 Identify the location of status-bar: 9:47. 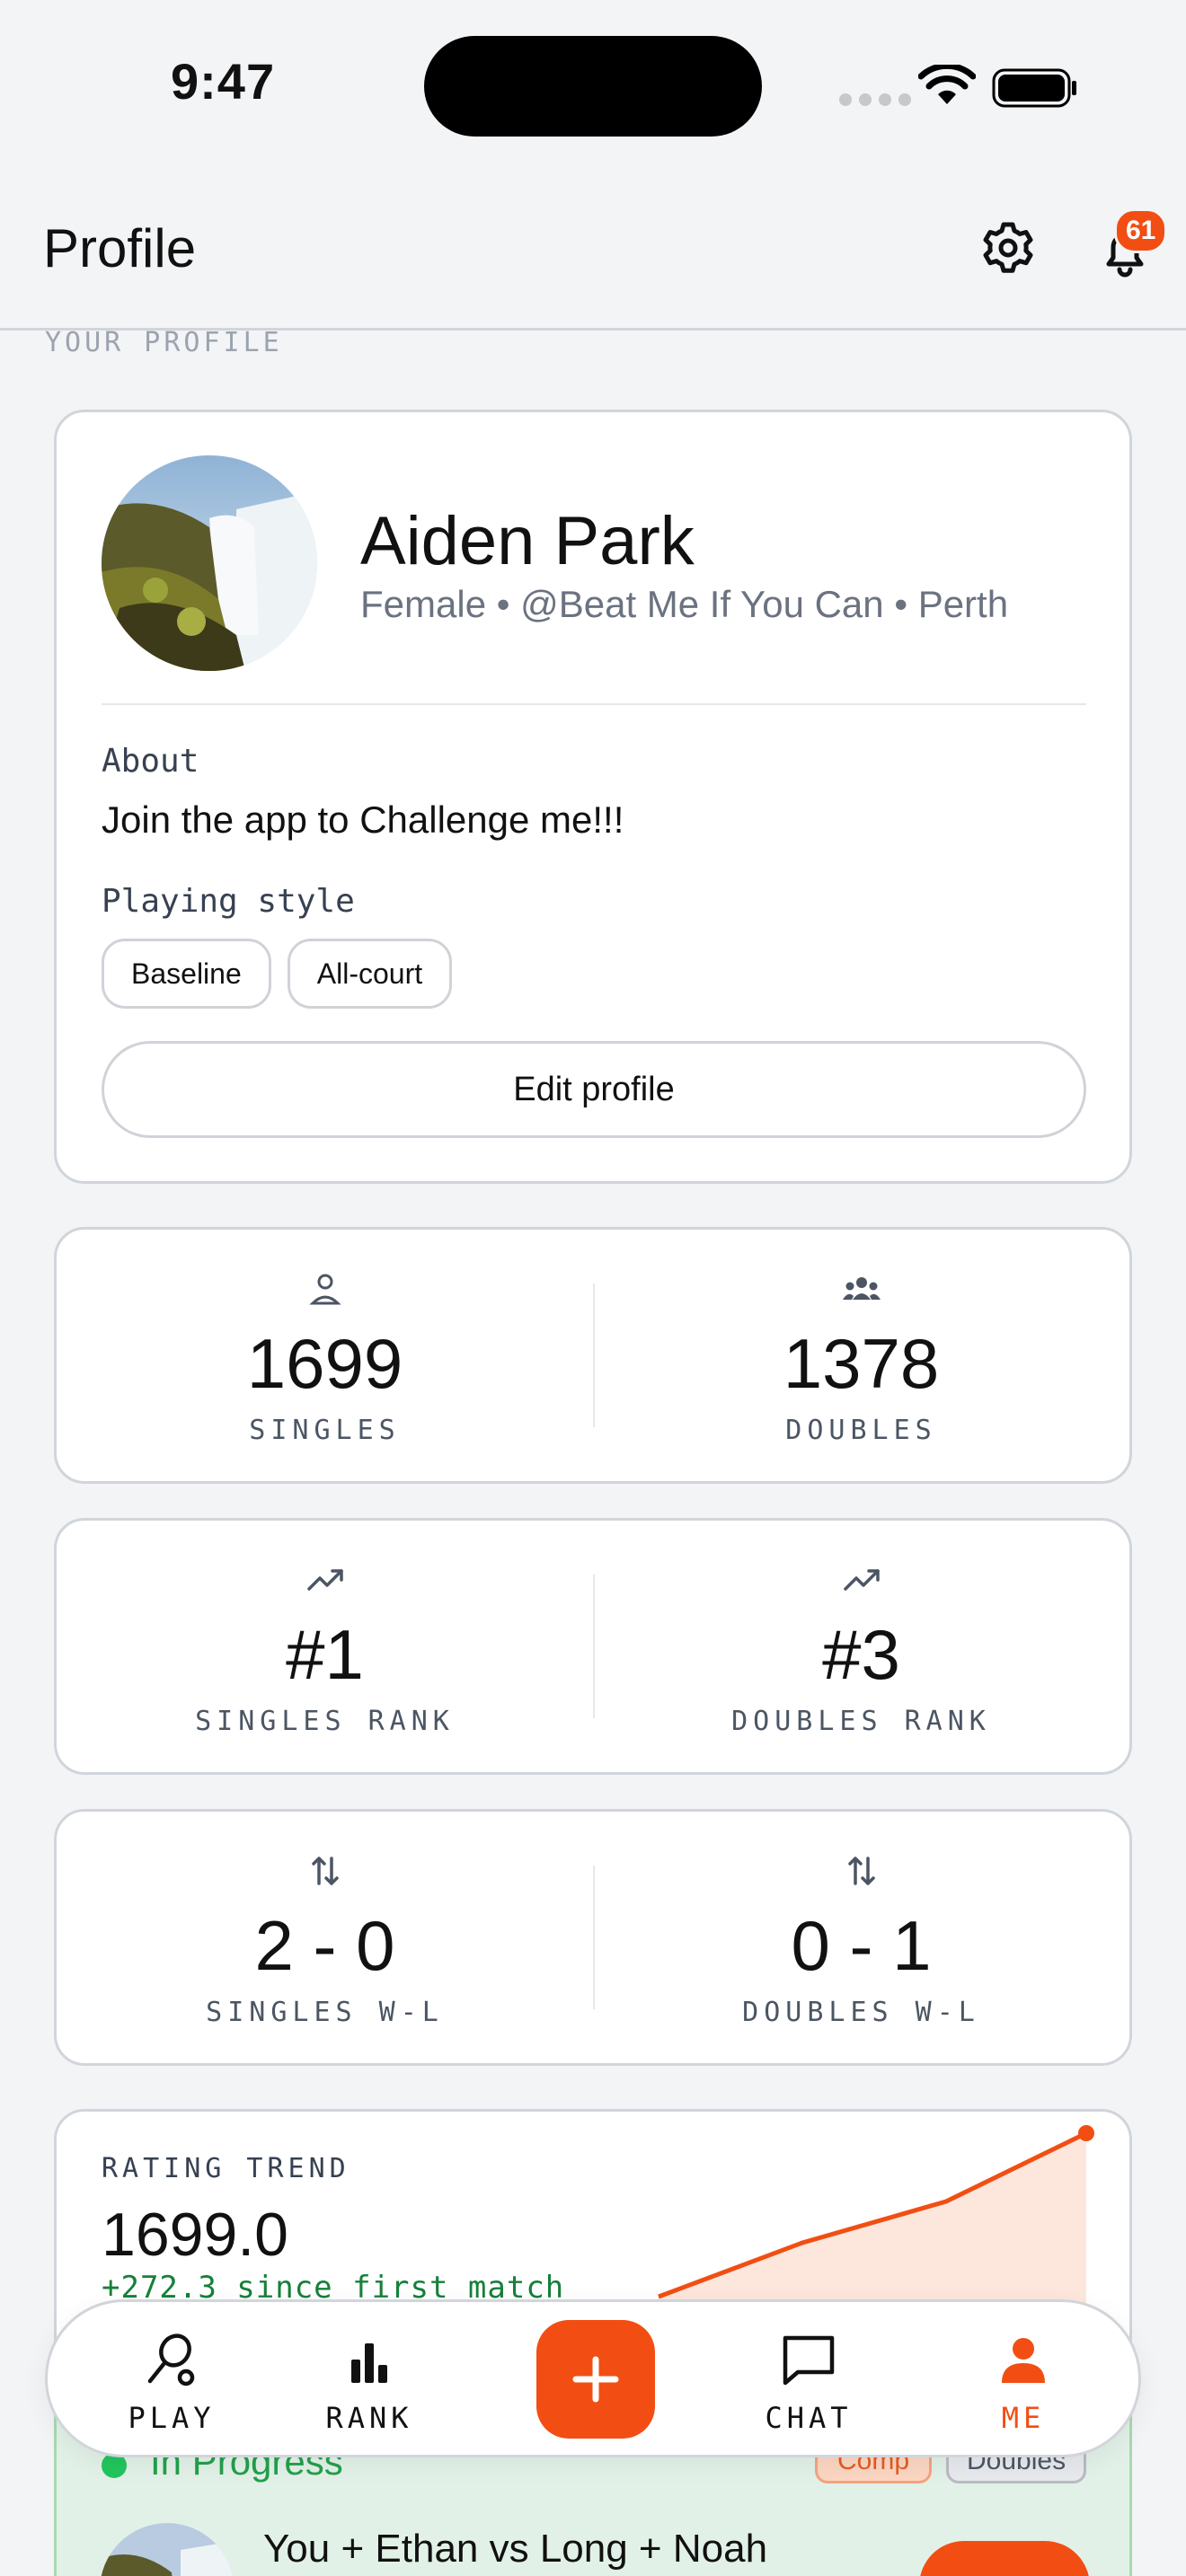
(593, 85).